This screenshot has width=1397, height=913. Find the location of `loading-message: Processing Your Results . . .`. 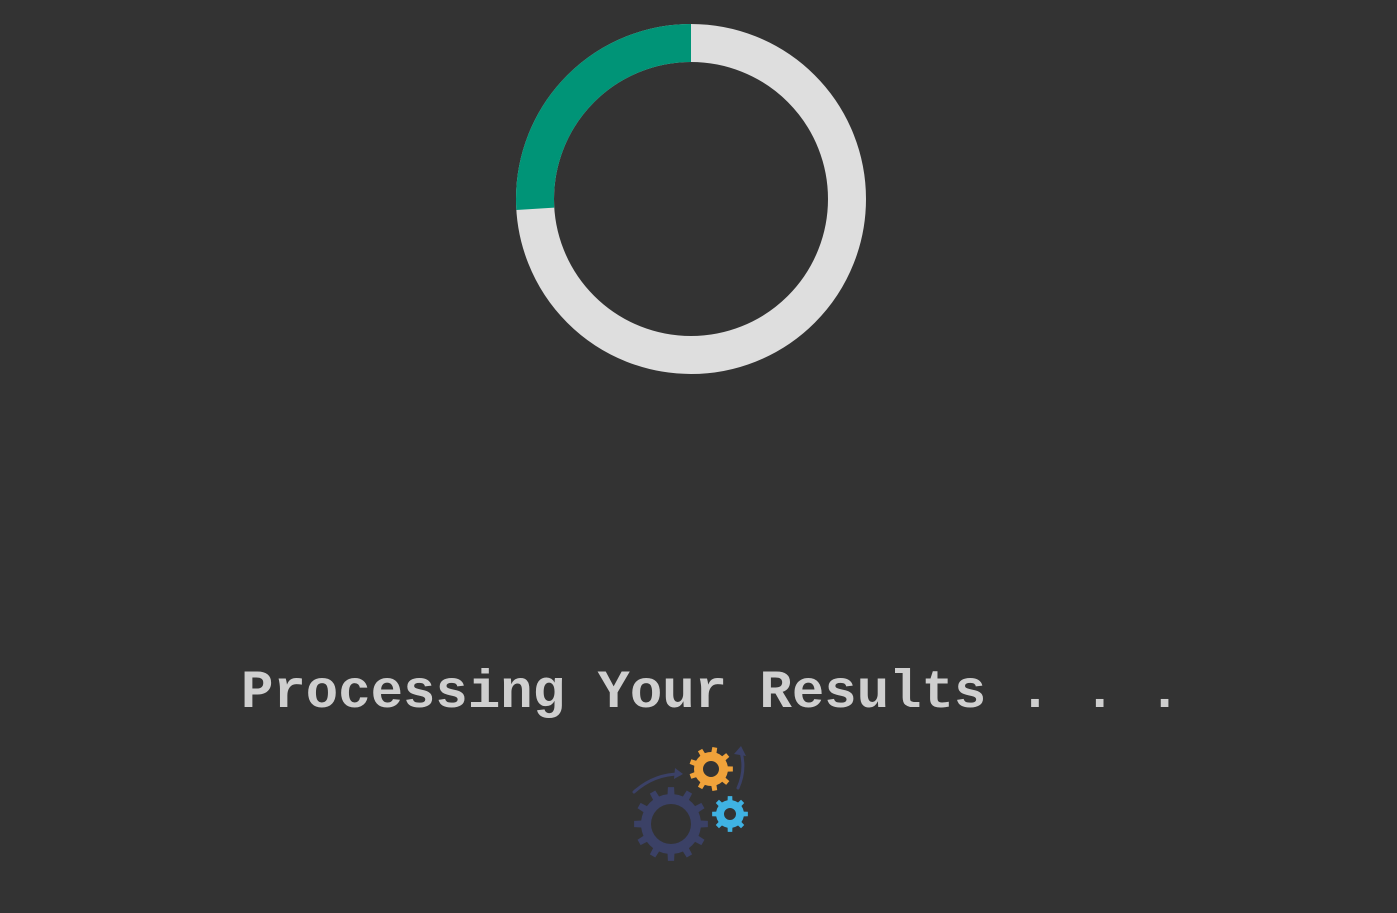

loading-message: Processing Your Results . . . is located at coordinates (711, 693).